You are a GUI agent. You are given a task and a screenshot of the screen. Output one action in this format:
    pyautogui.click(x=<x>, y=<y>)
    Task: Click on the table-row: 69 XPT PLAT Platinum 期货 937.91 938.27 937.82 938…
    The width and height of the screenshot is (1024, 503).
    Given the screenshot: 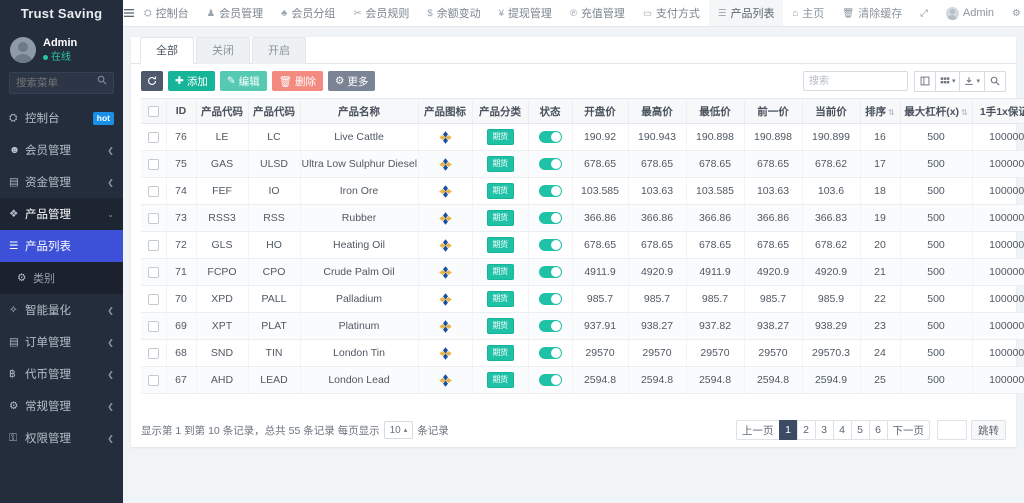 What is the action you would take?
    pyautogui.click(x=582, y=326)
    